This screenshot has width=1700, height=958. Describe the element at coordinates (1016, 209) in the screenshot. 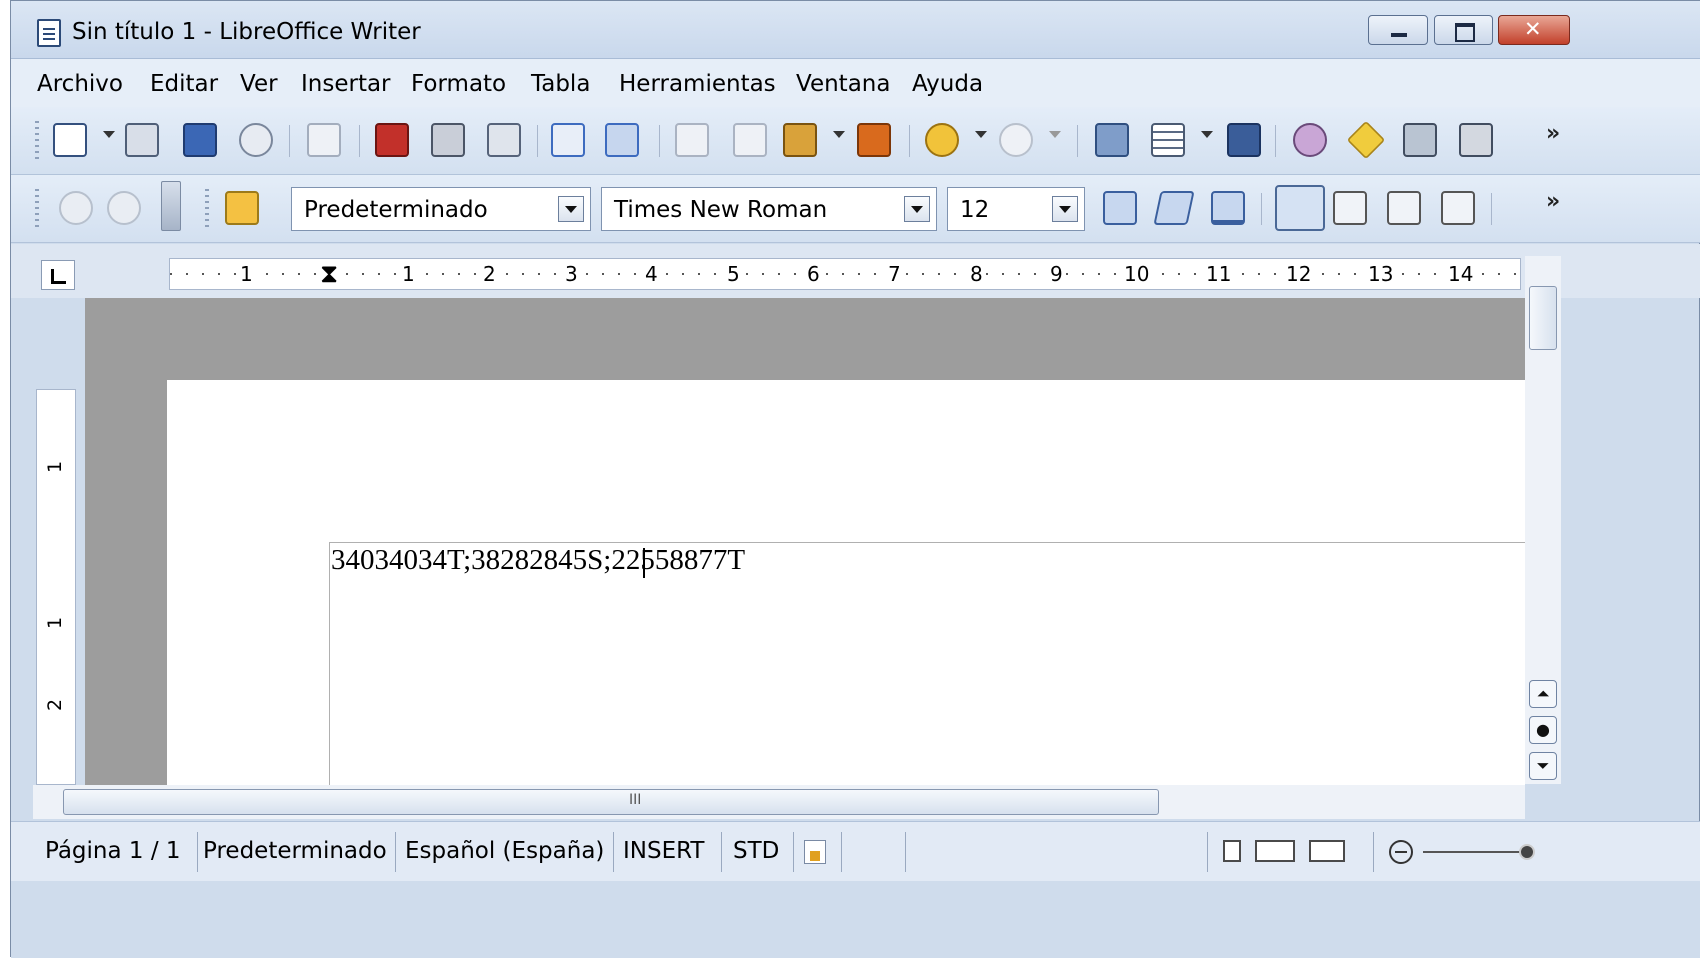

I see `font-size-combo: 12` at that location.